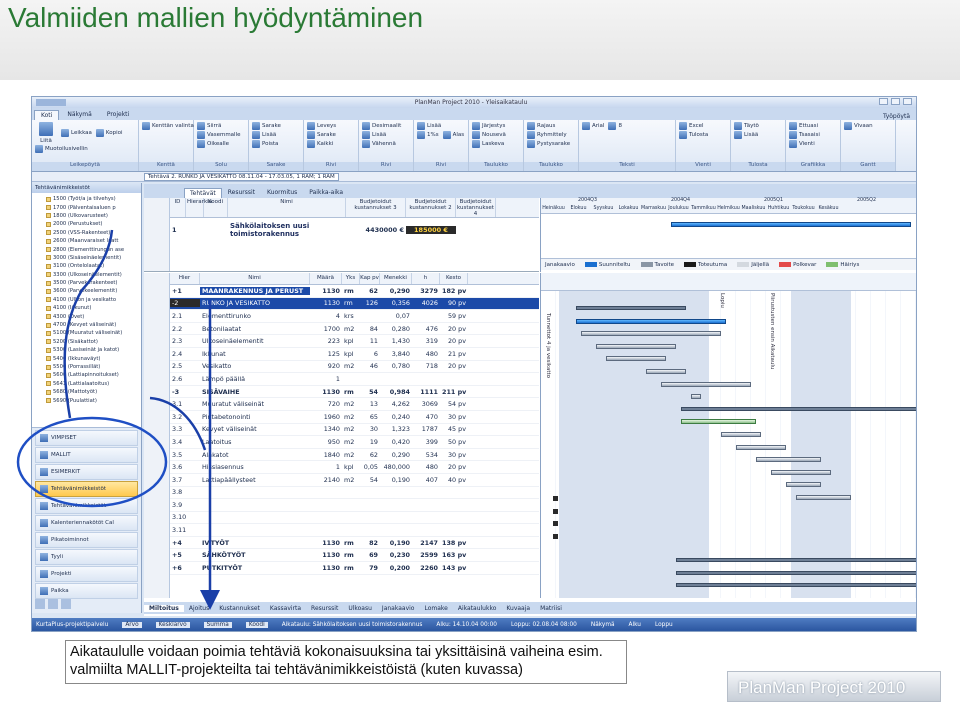  What do you see at coordinates (178, 207) in the screenshot?
I see `col-id: ID` at bounding box center [178, 207].